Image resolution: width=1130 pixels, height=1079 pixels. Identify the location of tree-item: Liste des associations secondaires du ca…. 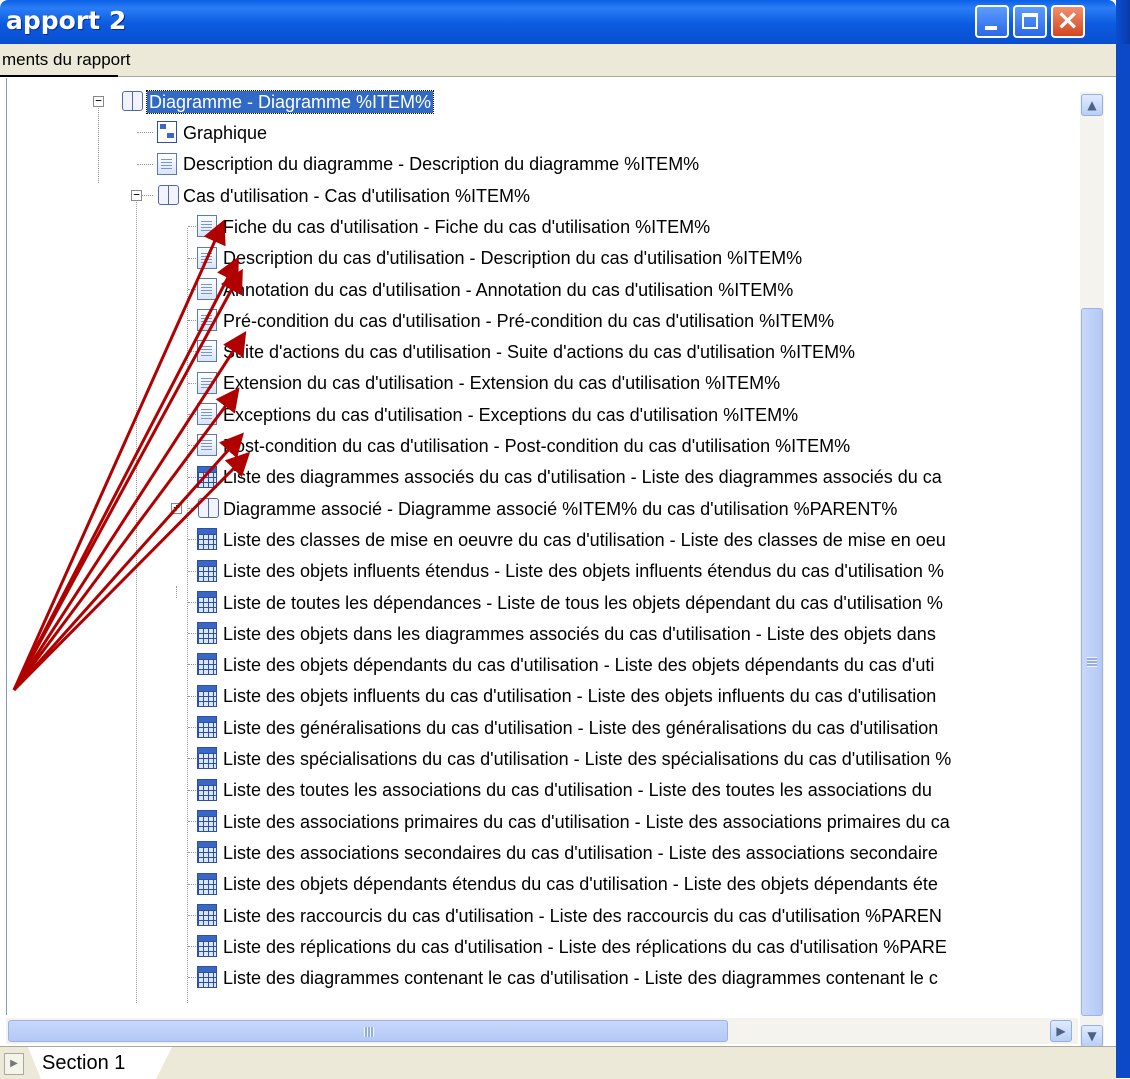
(580, 852).